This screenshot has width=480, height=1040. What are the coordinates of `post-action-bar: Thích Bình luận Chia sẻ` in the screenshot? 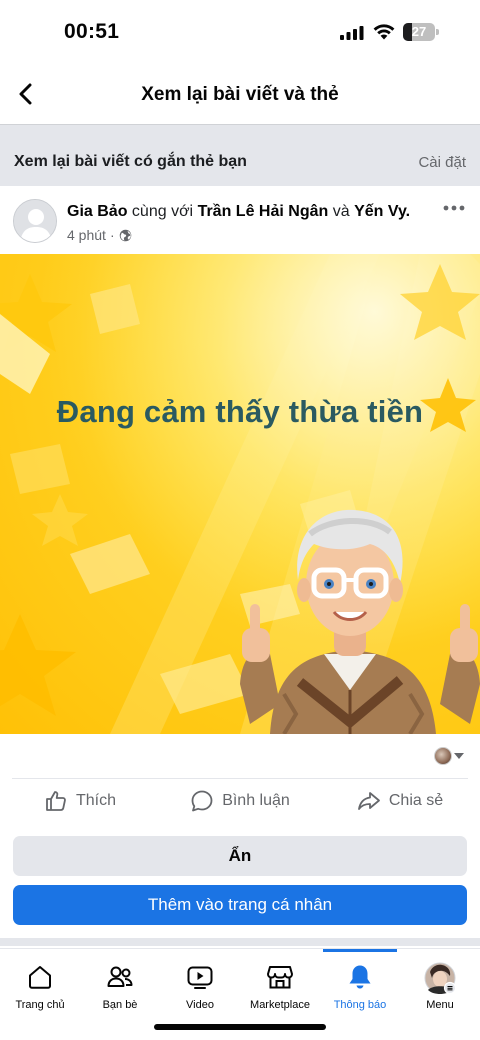 It's located at (240, 801).